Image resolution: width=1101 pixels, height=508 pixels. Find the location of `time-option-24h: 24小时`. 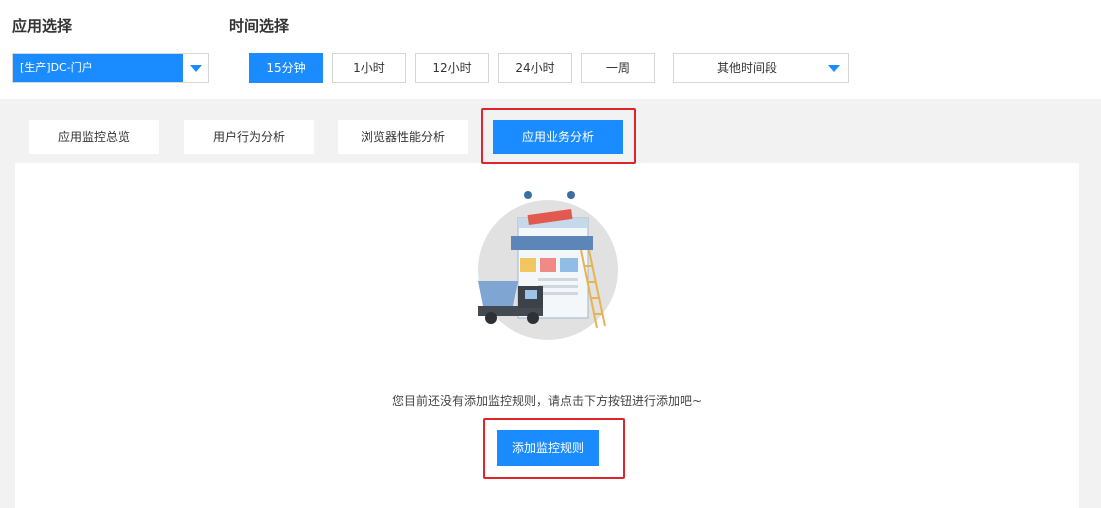

time-option-24h: 24小时 is located at coordinates (535, 68).